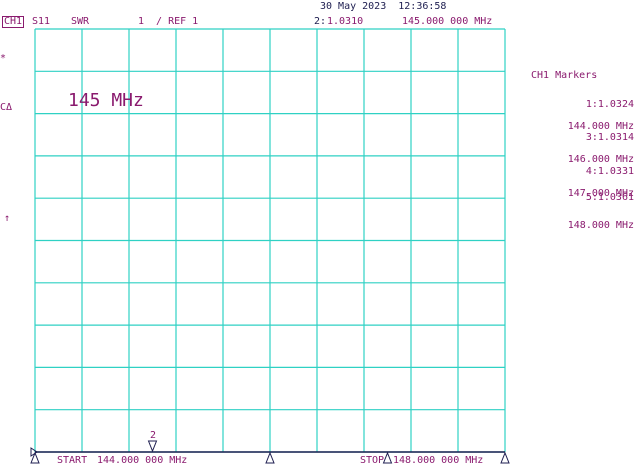 The height and width of the screenshot is (465, 640). What do you see at coordinates (615, 171) in the screenshot?
I see `marker-4-value: 1.0331` at bounding box center [615, 171].